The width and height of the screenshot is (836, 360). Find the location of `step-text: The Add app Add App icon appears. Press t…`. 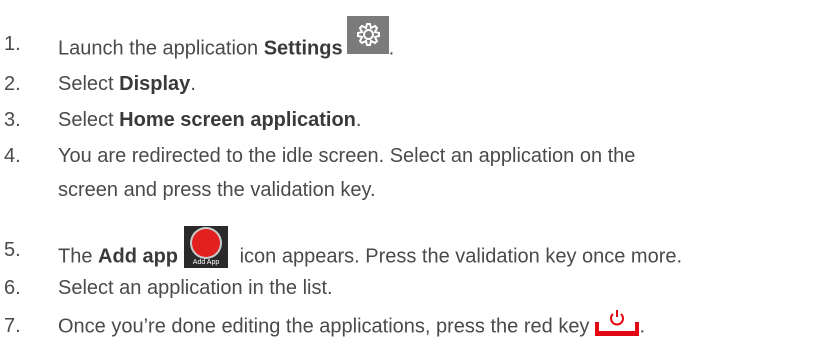

step-text: The Add app Add App icon appears. Press t… is located at coordinates (370, 252).